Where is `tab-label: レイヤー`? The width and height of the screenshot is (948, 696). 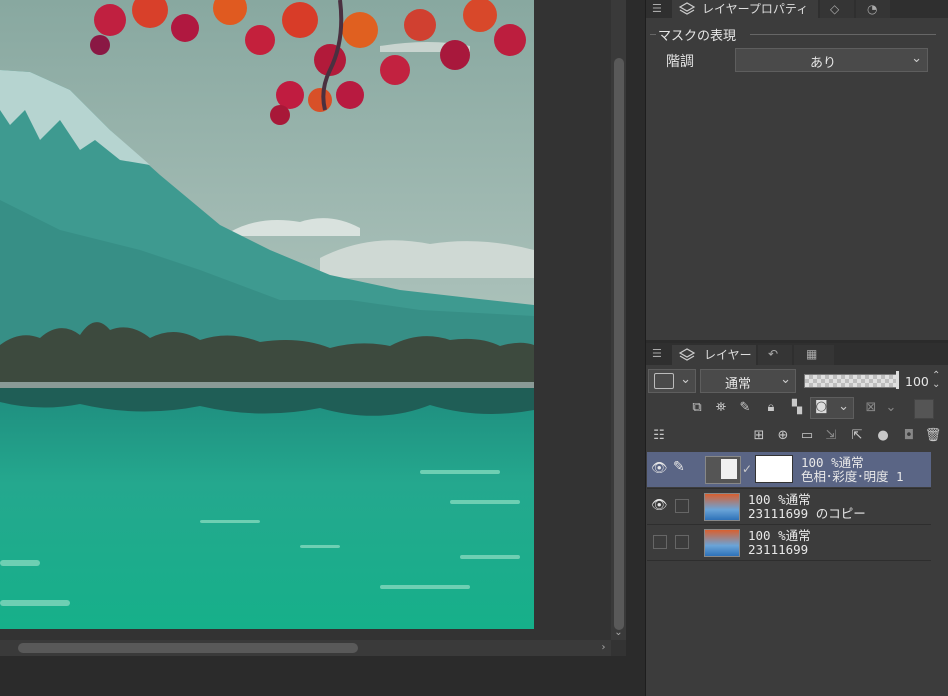 tab-label: レイヤー is located at coordinates (728, 355).